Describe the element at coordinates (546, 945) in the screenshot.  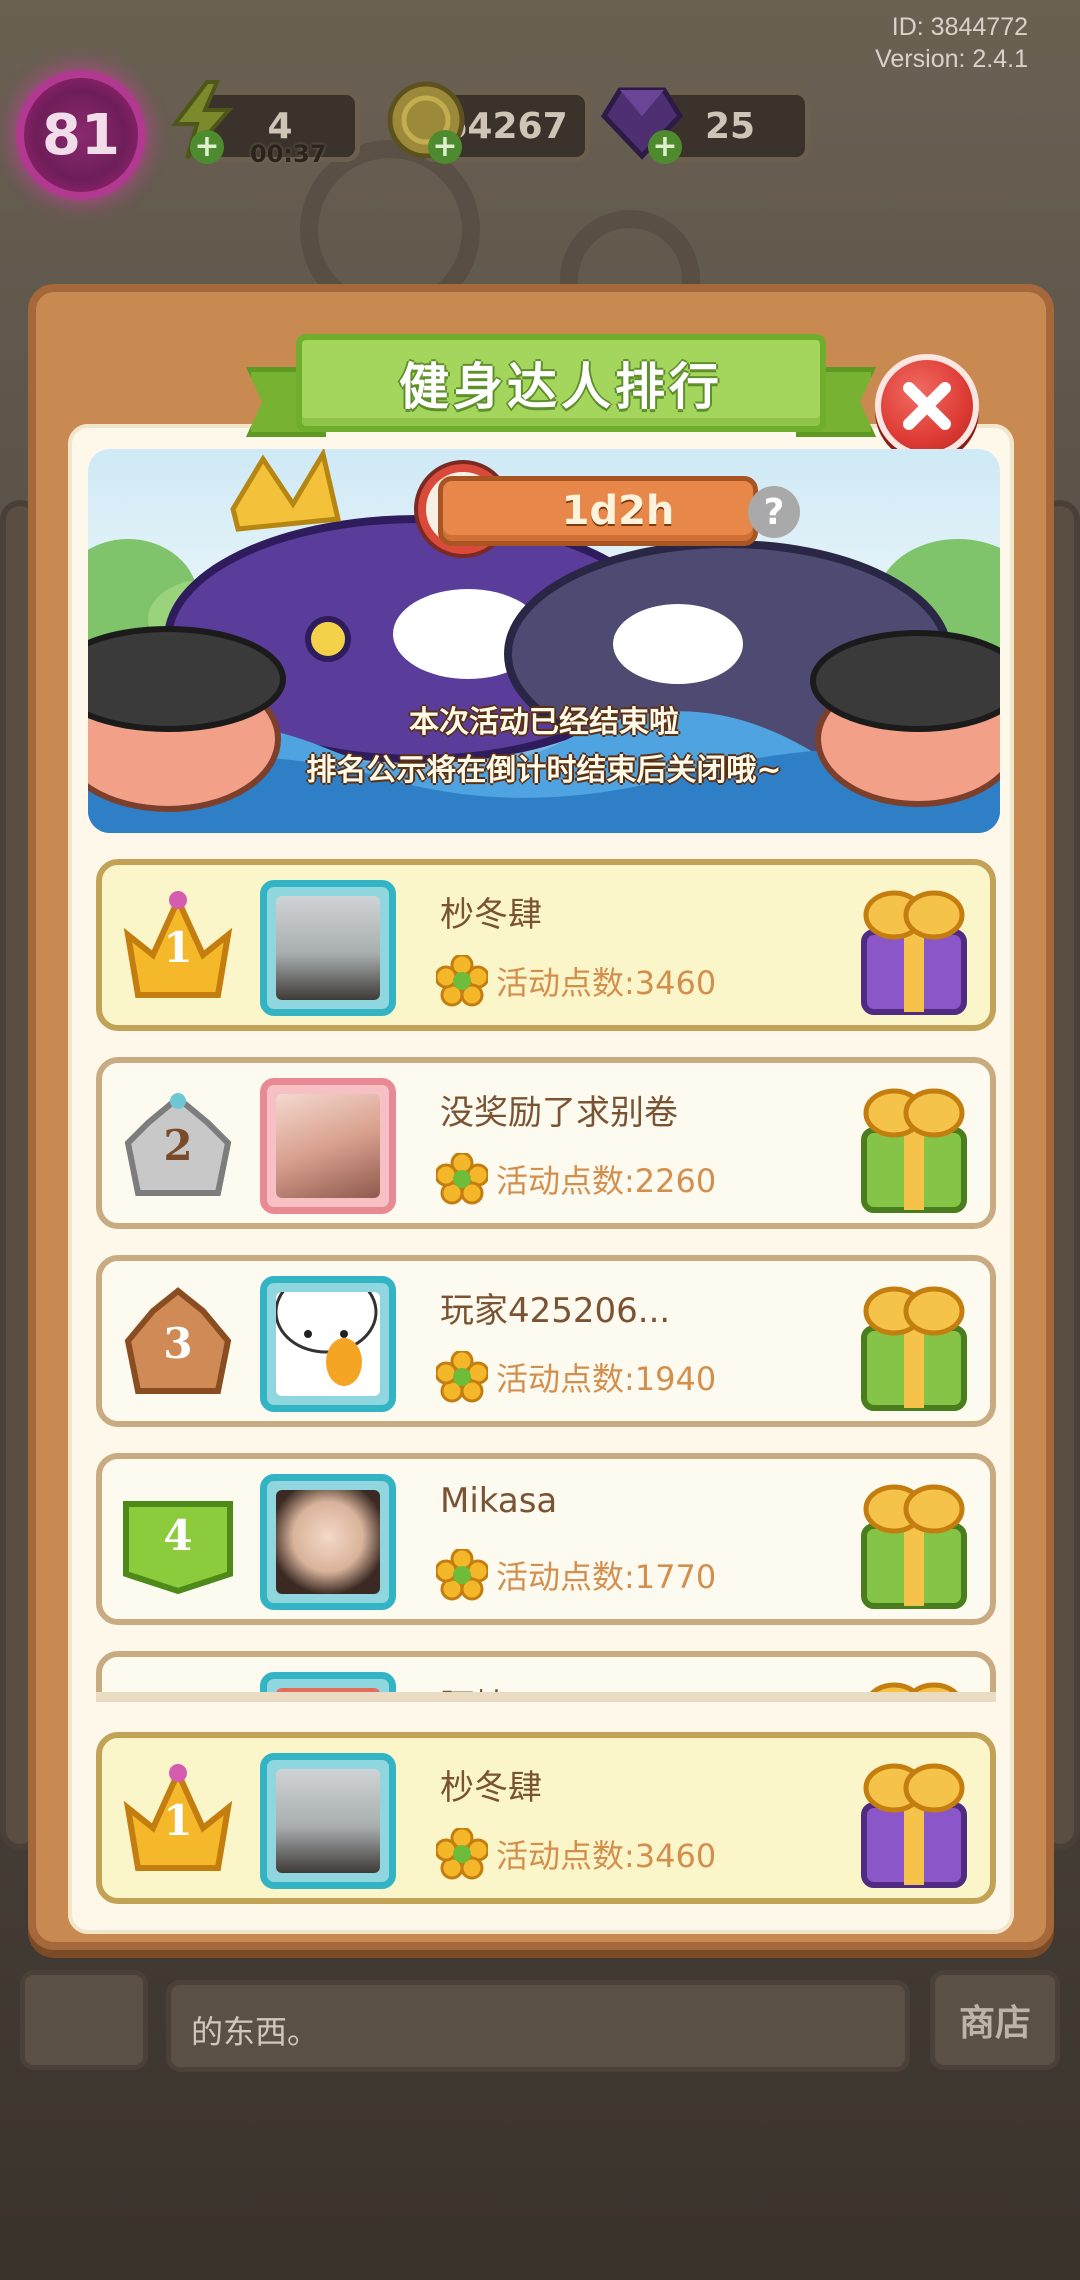
I see `ranking-row: 1 杪冬肆 活动点数:3460` at that location.